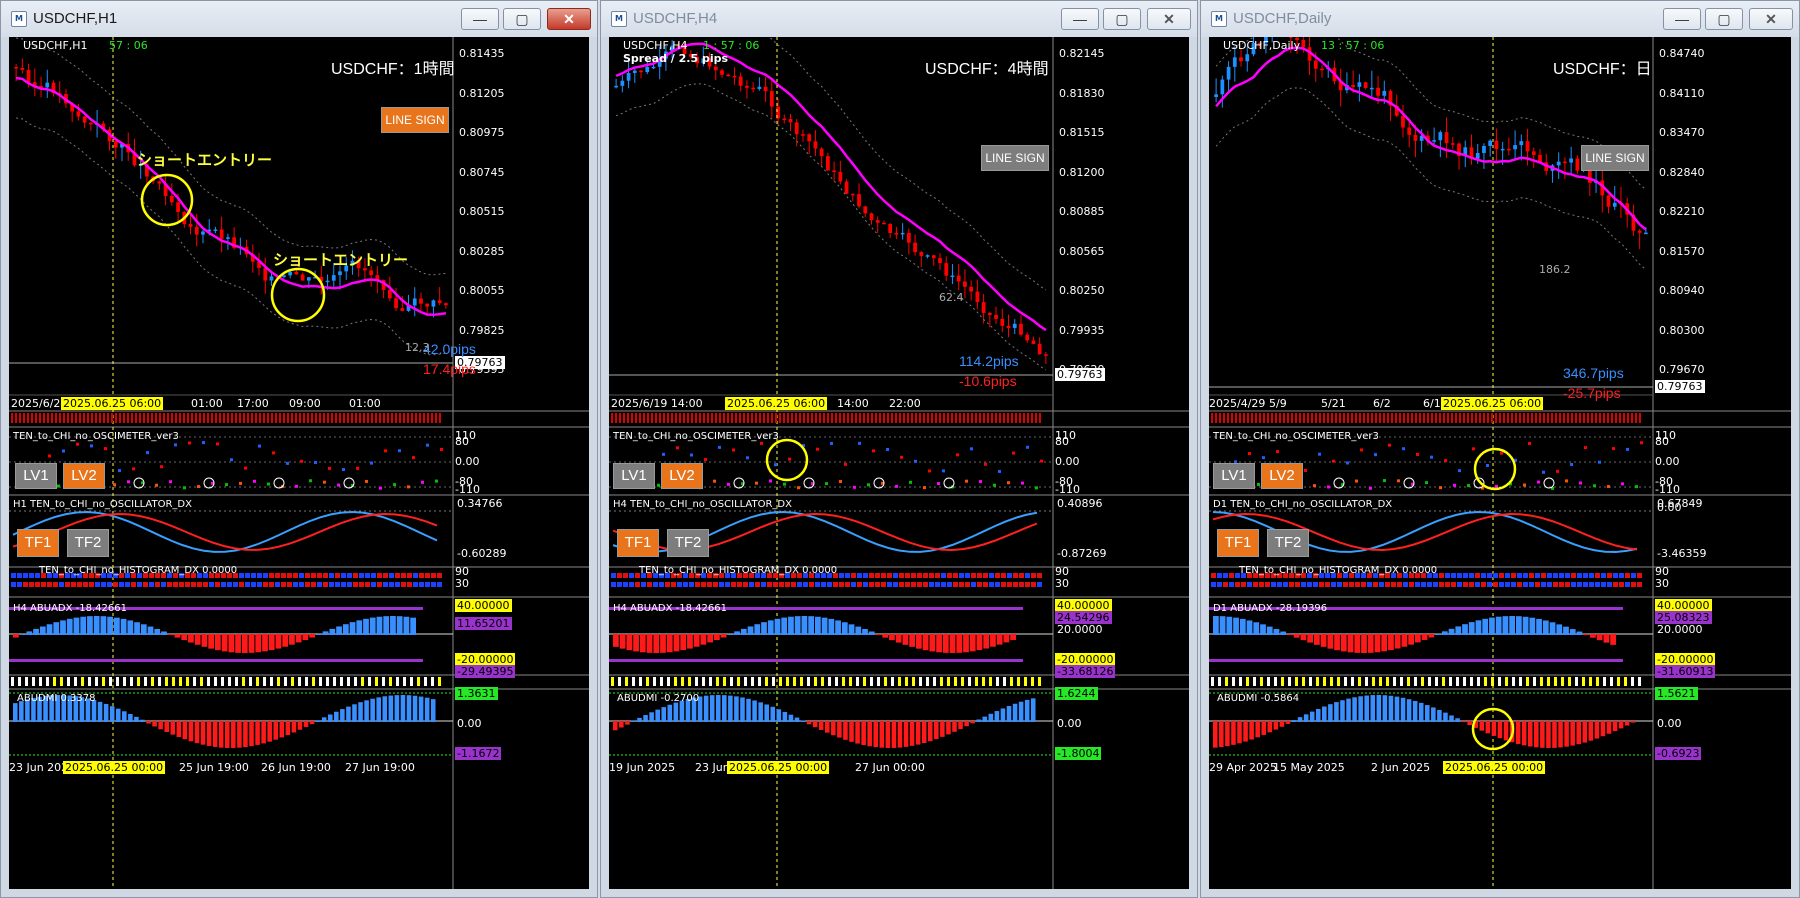 This screenshot has height=898, width=1800. What do you see at coordinates (1669, 723) in the screenshot?
I see `indicator-scale-tag: 0.00` at bounding box center [1669, 723].